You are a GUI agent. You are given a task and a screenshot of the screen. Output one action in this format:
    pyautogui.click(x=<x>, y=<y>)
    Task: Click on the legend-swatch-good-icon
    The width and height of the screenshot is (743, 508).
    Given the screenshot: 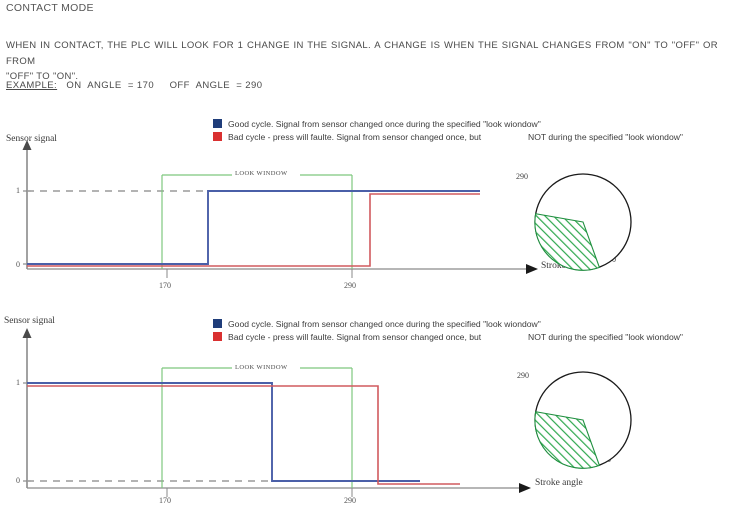 What is the action you would take?
    pyautogui.click(x=217, y=123)
    